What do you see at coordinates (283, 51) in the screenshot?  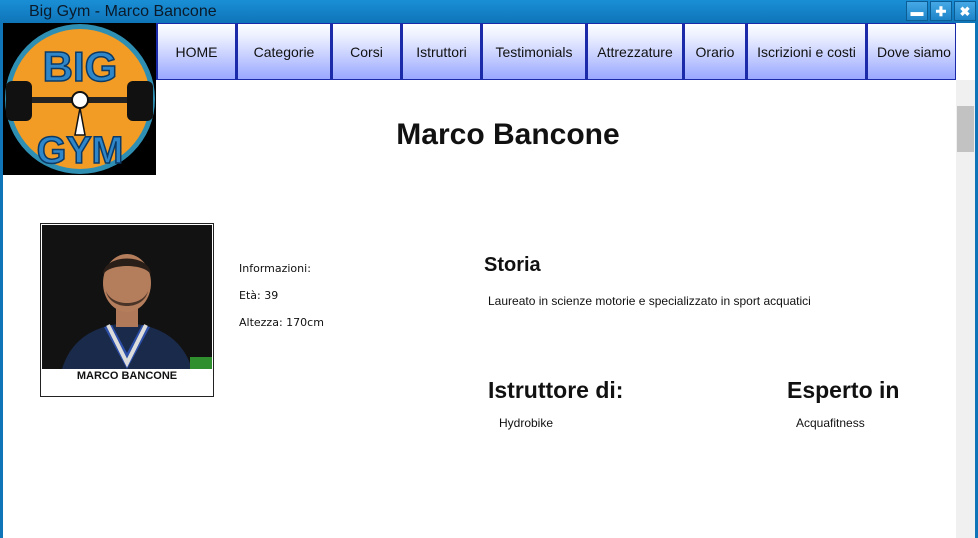 I see `nav-item-categorie: Categorie` at bounding box center [283, 51].